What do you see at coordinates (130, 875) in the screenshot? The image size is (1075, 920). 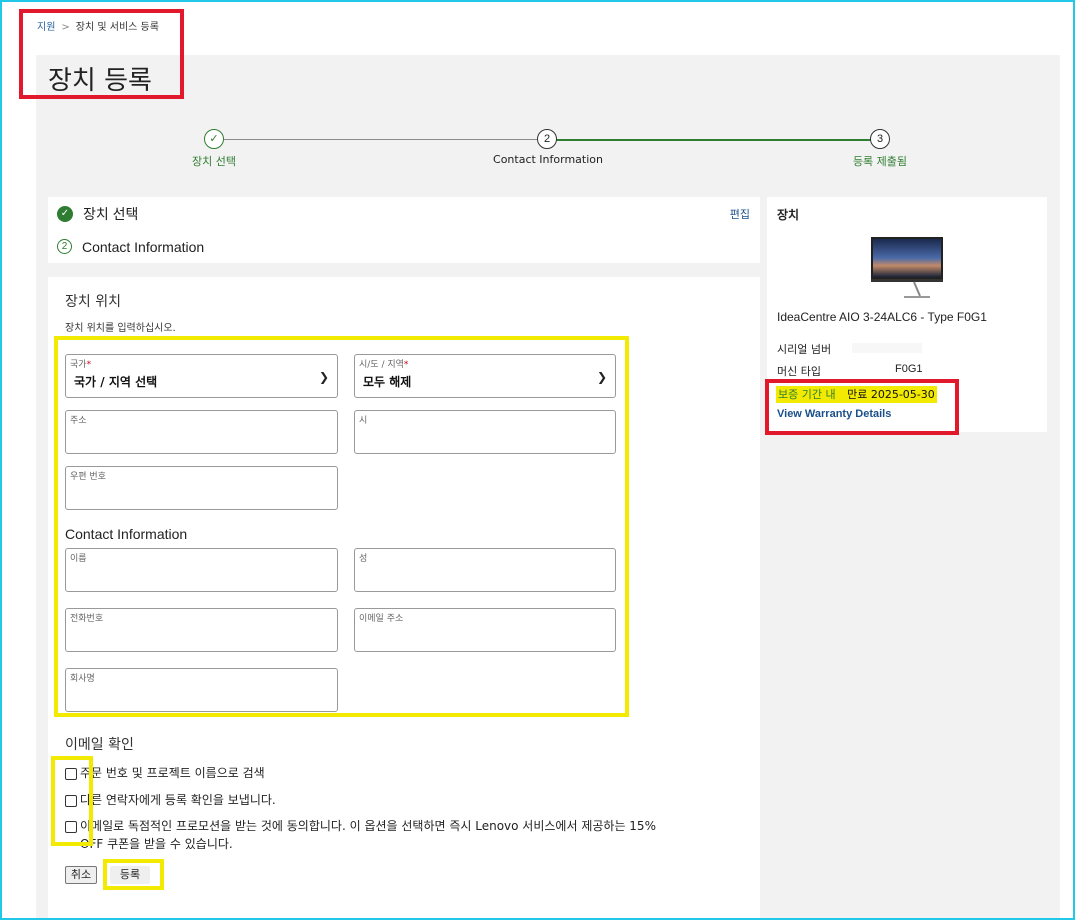 I see `submit-button: 등록` at bounding box center [130, 875].